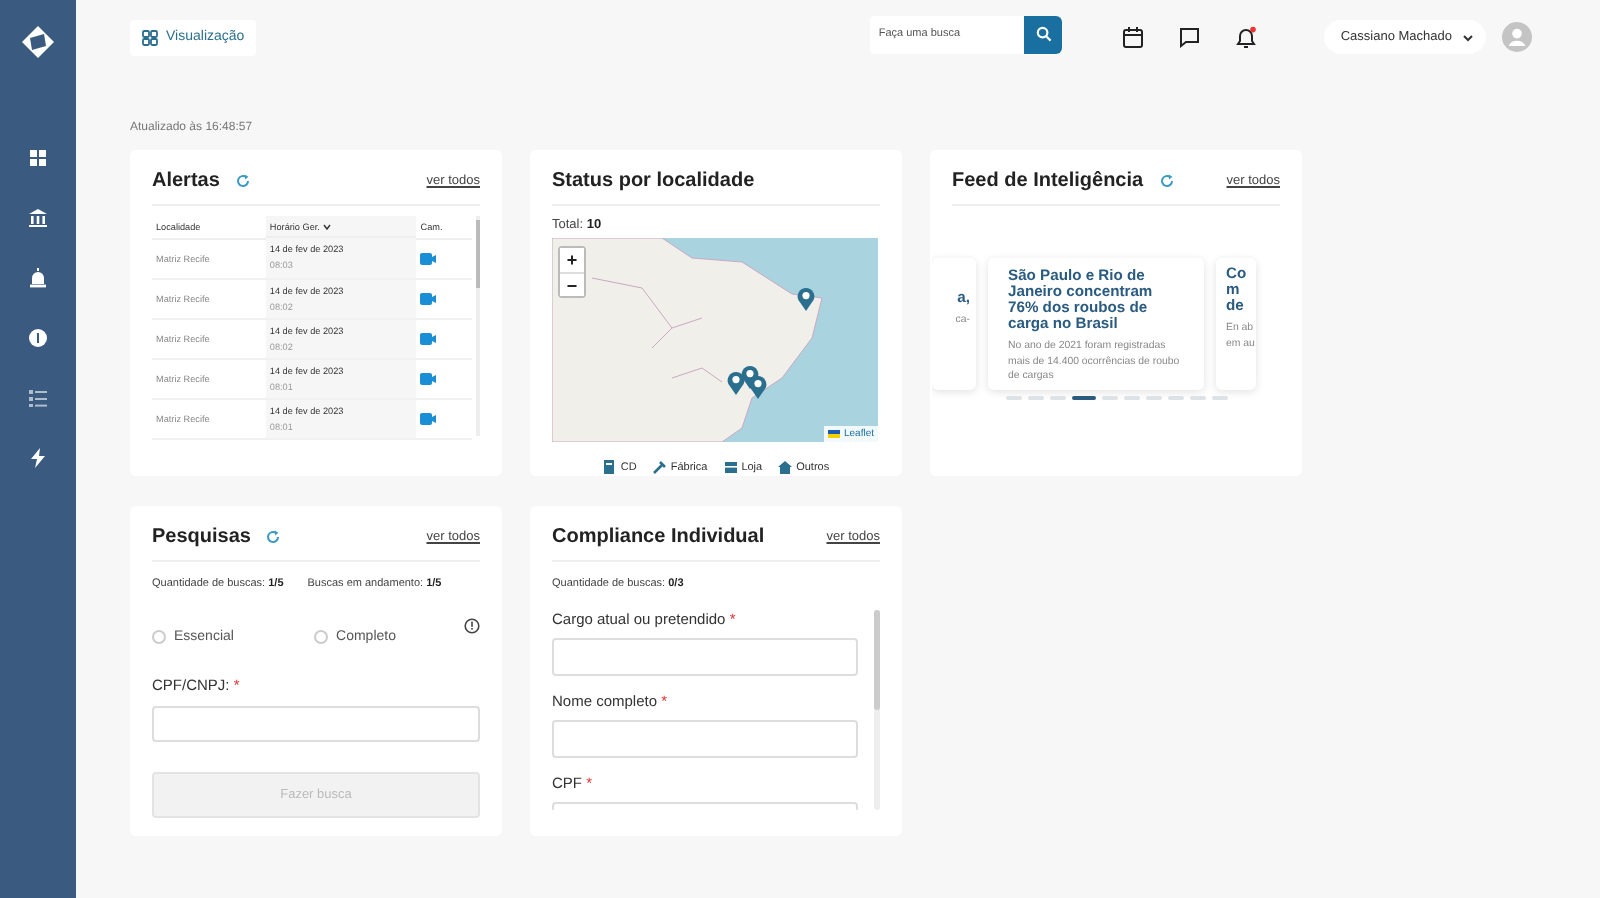 This screenshot has width=1600, height=898. Describe the element at coordinates (653, 181) in the screenshot. I see `card-title: Status por localidade` at that location.